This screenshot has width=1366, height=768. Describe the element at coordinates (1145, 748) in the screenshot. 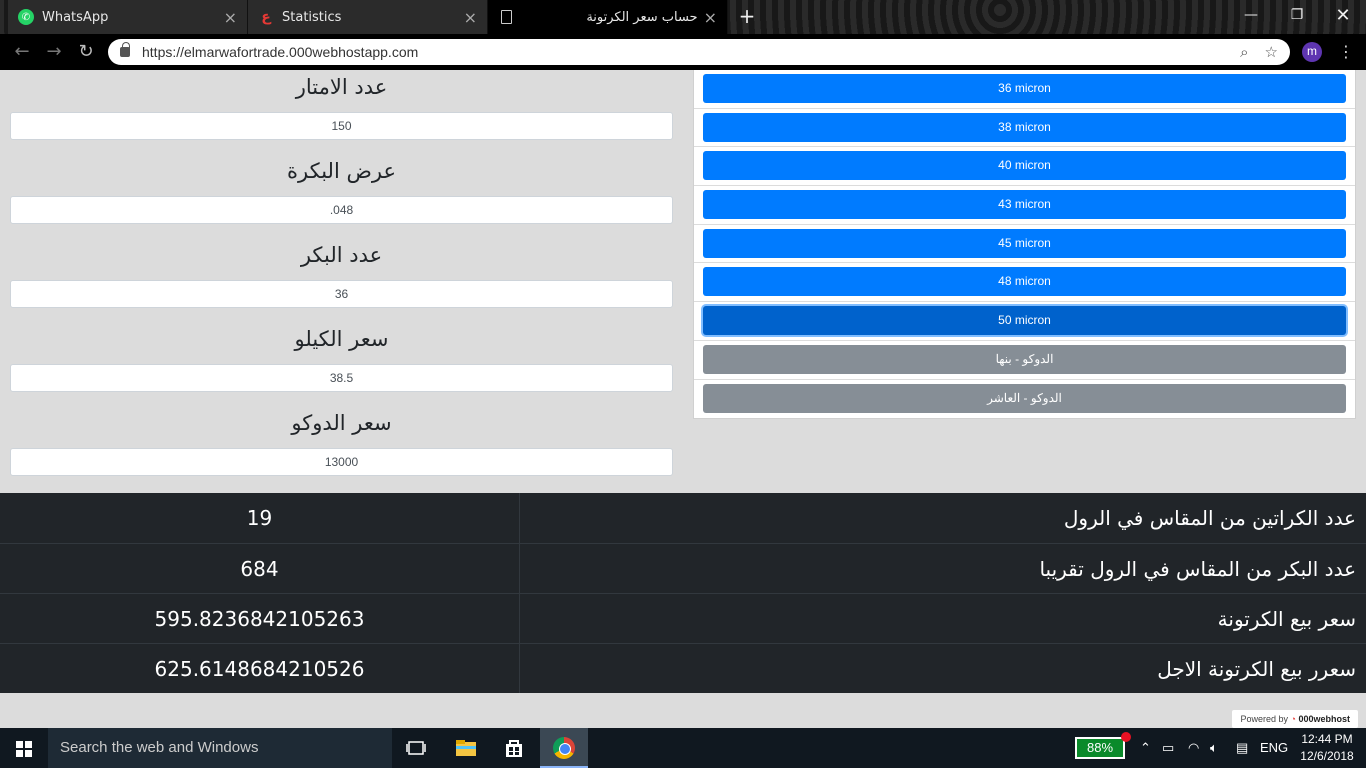

I see `chevron-up-icon: ⌃` at that location.